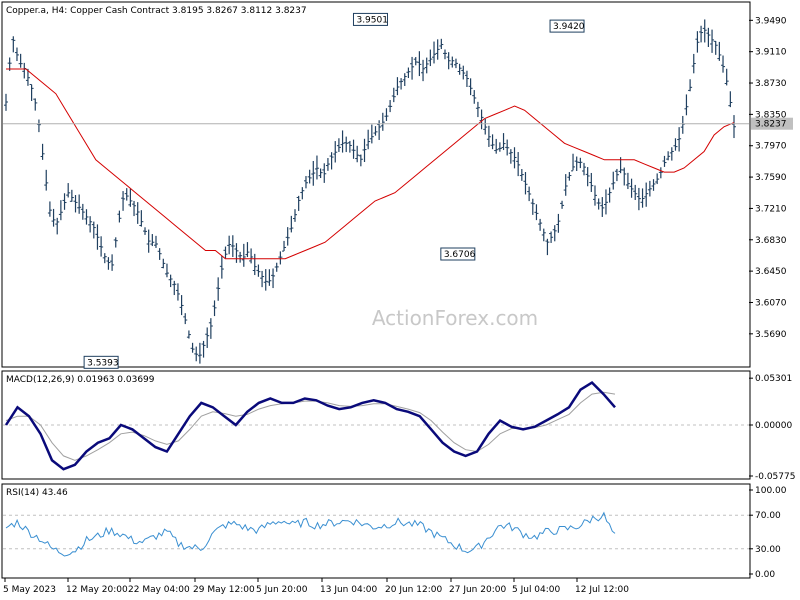  What do you see at coordinates (765, 575) in the screenshot?
I see `rsi-y-tick-label: 0.00` at bounding box center [765, 575].